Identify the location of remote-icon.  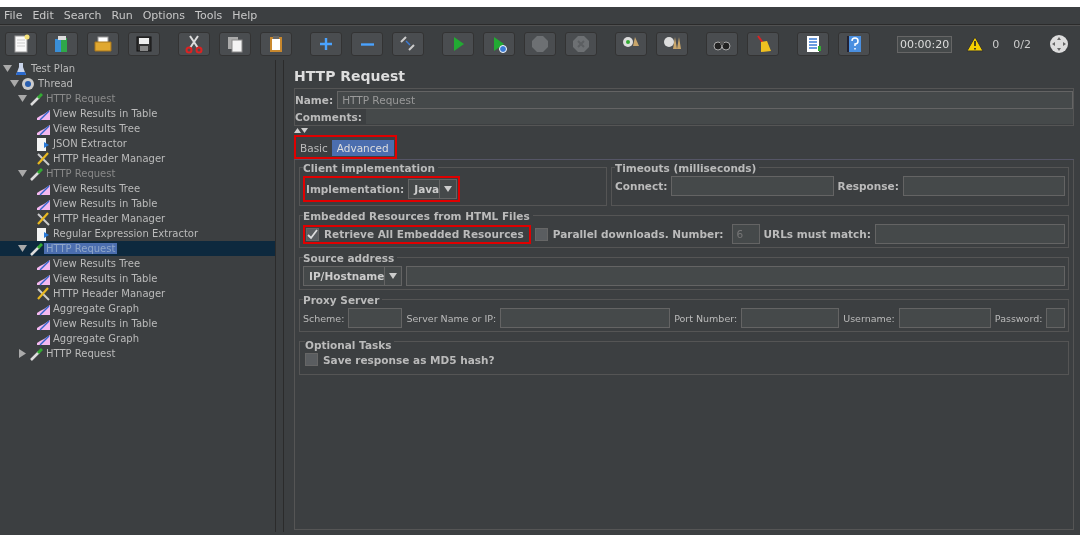
(1059, 44).